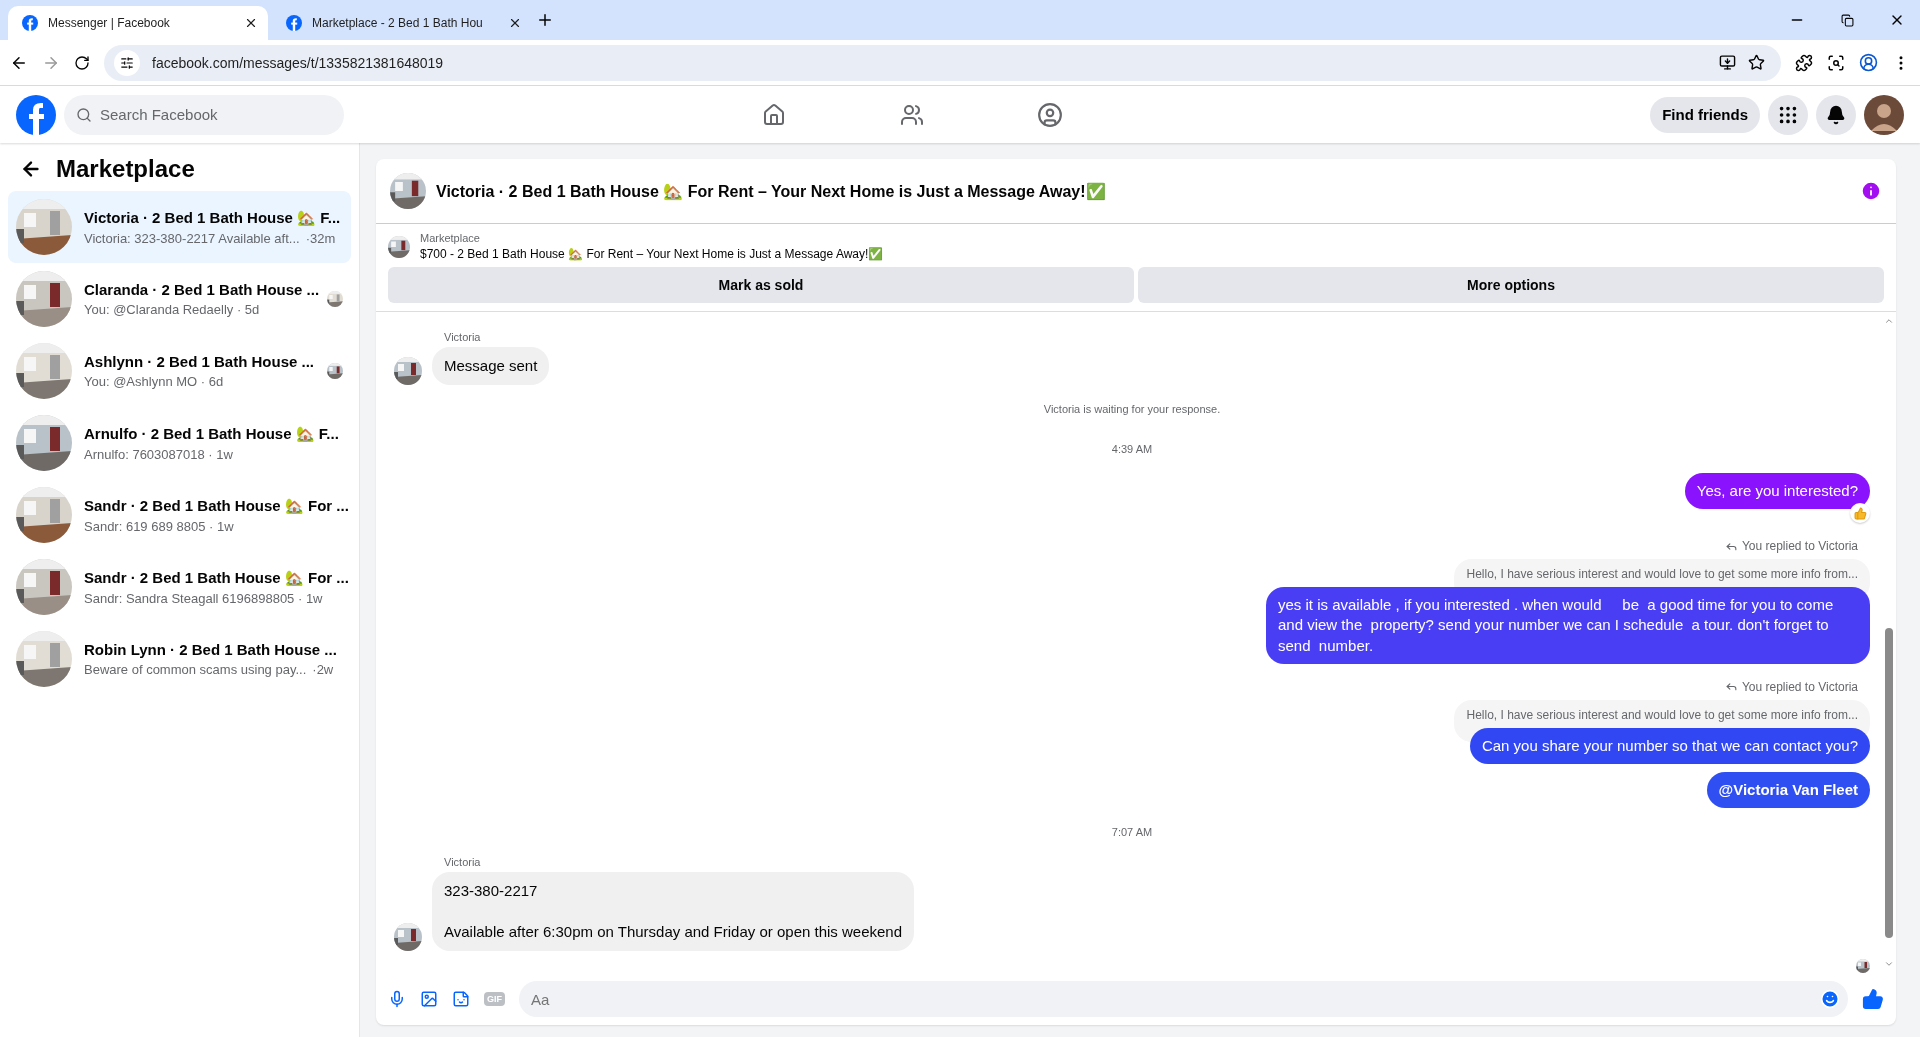  Describe the element at coordinates (397, 999) in the screenshot. I see `microphone-icon` at that location.